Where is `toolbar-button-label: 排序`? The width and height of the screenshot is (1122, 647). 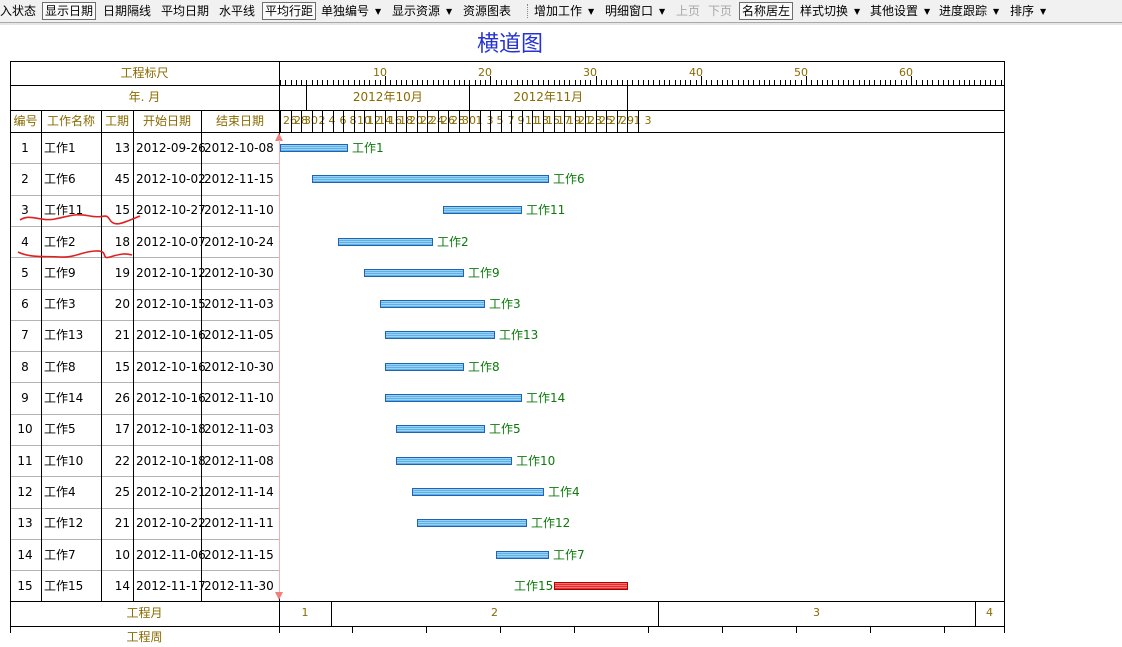
toolbar-button-label: 排序 is located at coordinates (1022, 11).